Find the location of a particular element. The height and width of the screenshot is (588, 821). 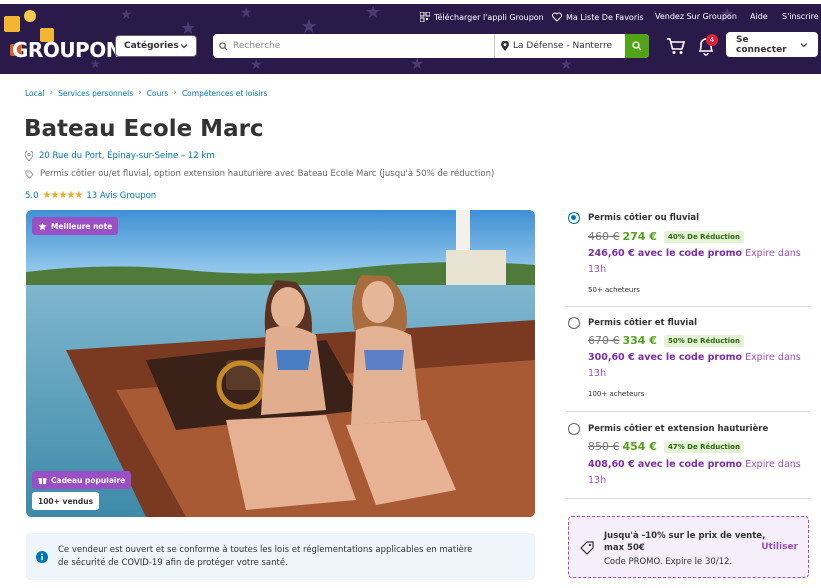

wishlist-label: Ma Liste De Favoris is located at coordinates (605, 17).